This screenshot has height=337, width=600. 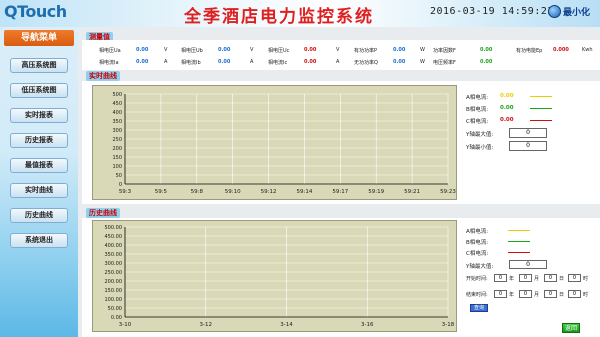 I want to click on measure-label: 无功功率Q, so click(x=366, y=63).